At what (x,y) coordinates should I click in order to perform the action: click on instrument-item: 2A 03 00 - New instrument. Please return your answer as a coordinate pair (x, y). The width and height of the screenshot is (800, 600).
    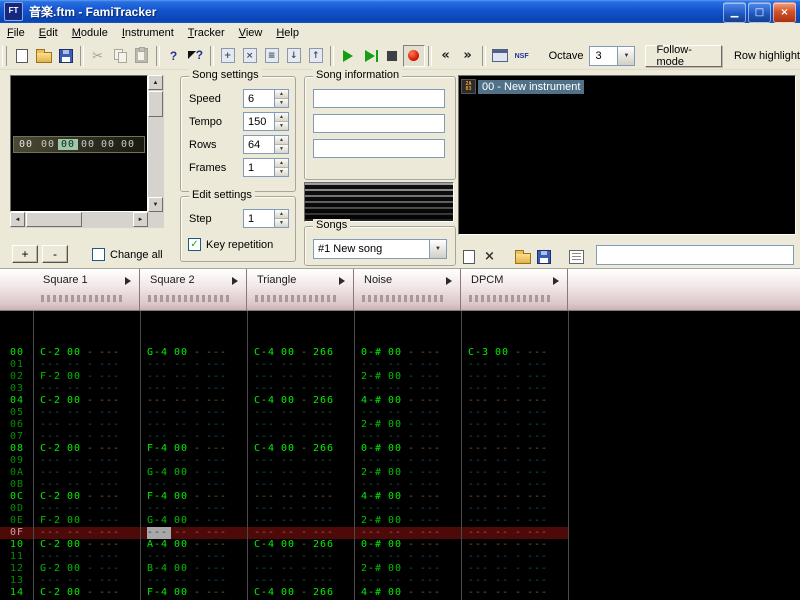
    Looking at the image, I should click on (627, 86).